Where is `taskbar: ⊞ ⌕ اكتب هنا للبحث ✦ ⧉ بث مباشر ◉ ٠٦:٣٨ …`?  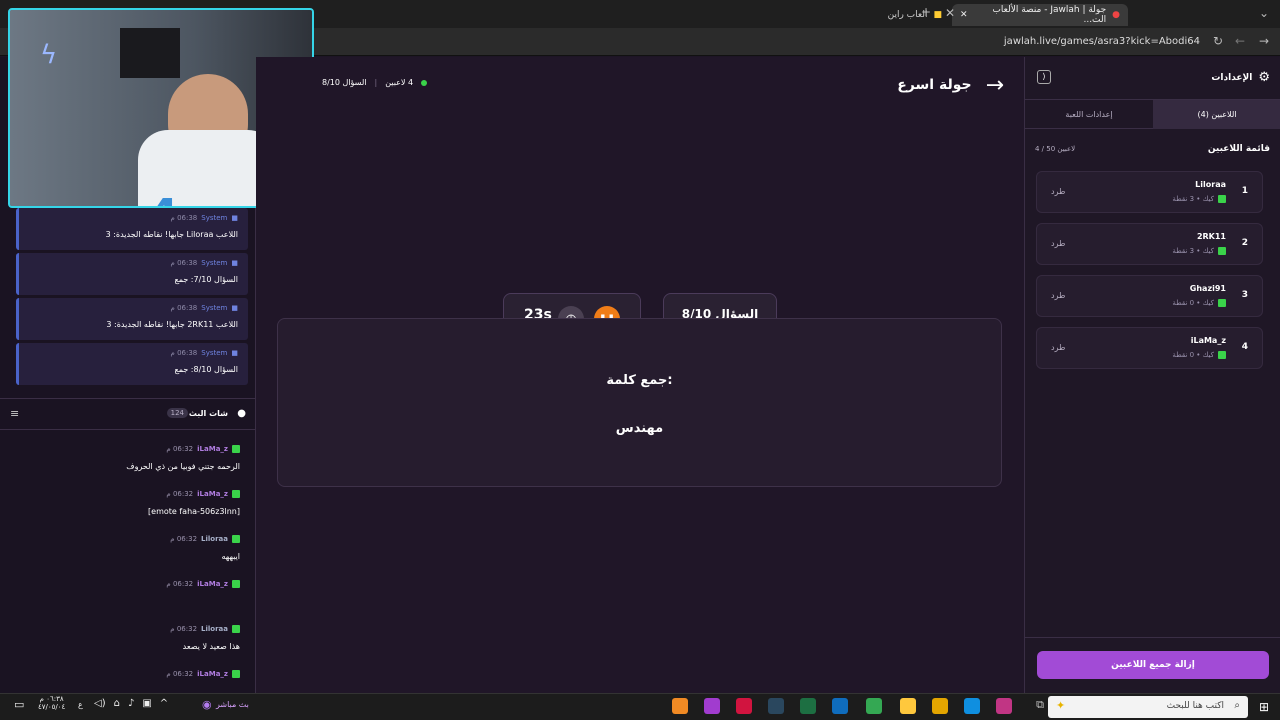 taskbar: ⊞ ⌕ اكتب هنا للبحث ✦ ⧉ بث مباشر ◉ ٠٦:٣٨ … is located at coordinates (640, 706).